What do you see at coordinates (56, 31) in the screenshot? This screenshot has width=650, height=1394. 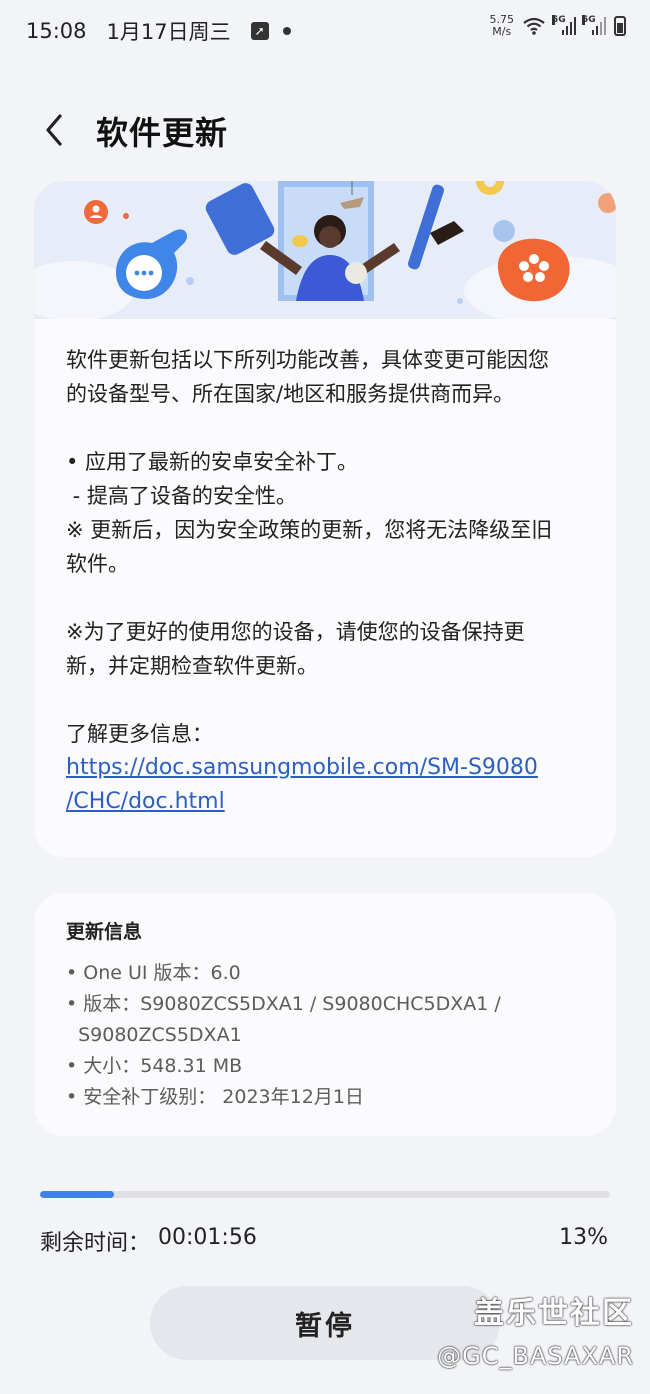 I see `status-time: 15:08` at bounding box center [56, 31].